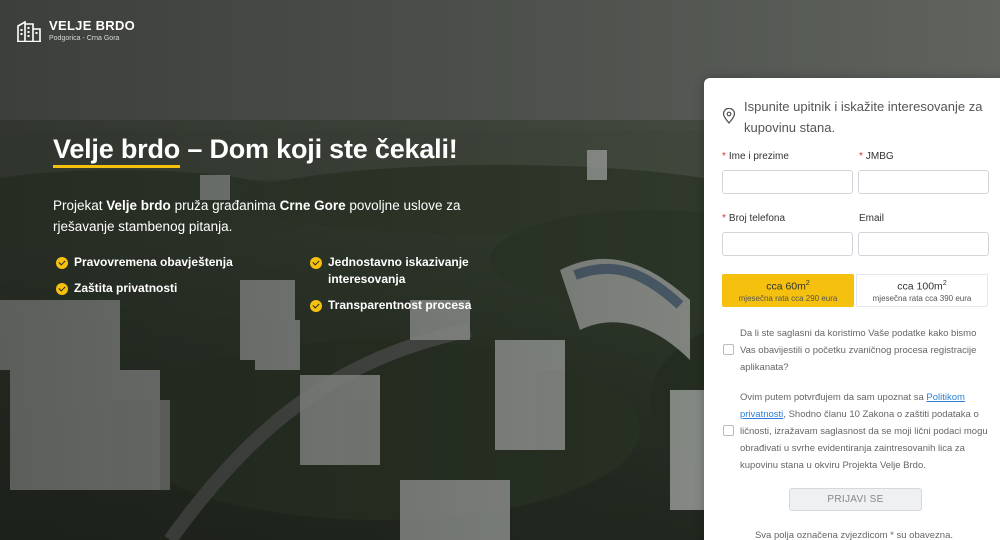 The height and width of the screenshot is (540, 1000). I want to click on option-rate: mjesečna rata cca 290 eura, so click(788, 298).